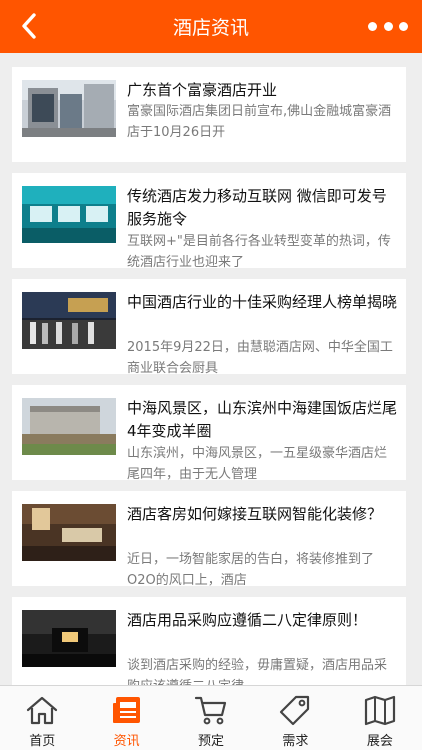  I want to click on tab-expo: 展会, so click(380, 718).